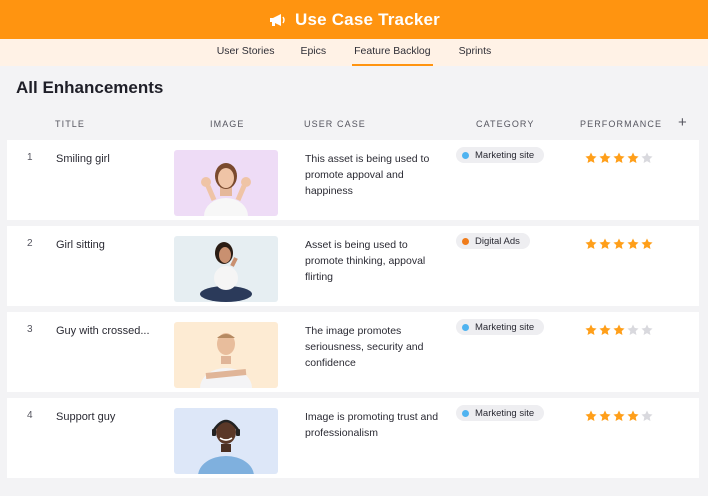  What do you see at coordinates (226, 183) in the screenshot?
I see `smiling-girl-photo` at bounding box center [226, 183].